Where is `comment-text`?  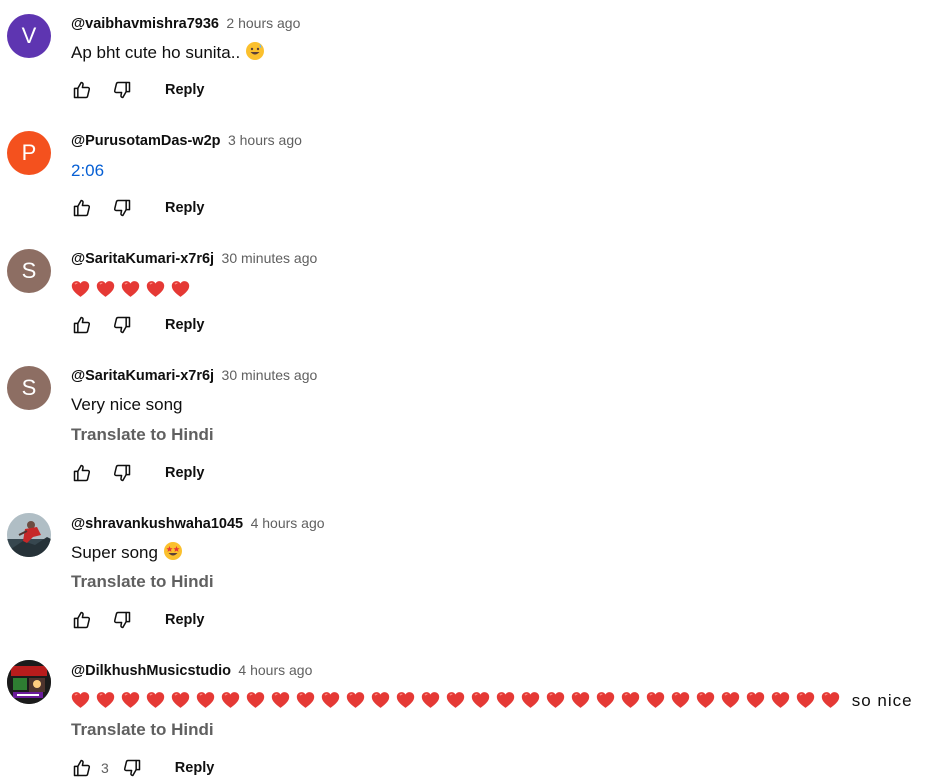
comment-text is located at coordinates (133, 291).